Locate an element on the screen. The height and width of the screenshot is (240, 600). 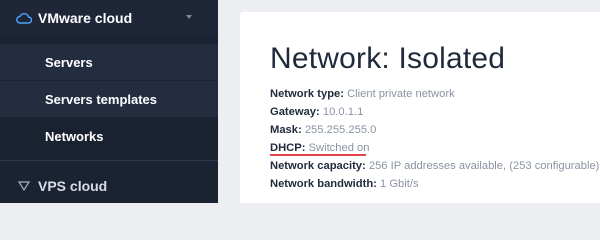
sidebar-item-networks: Networks is located at coordinates (109, 136).